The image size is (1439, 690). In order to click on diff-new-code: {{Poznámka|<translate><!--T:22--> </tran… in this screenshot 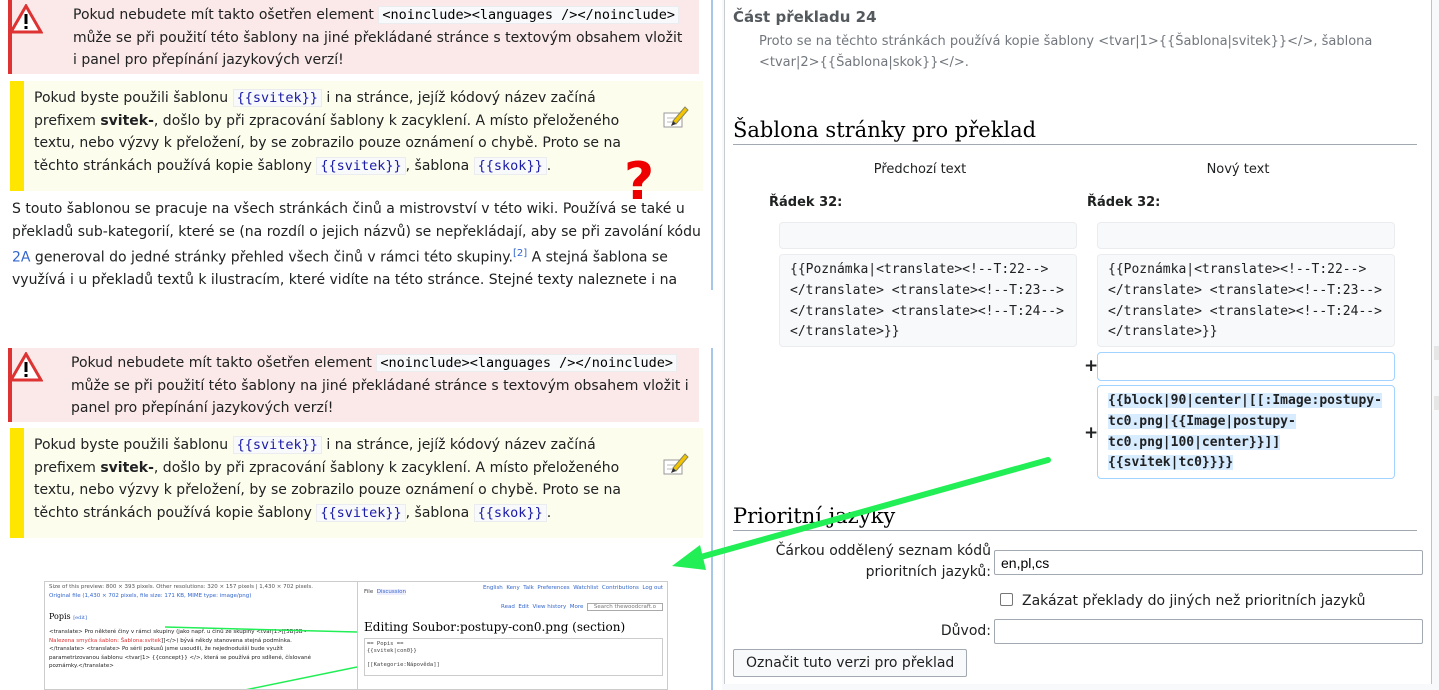, I will do `click(1246, 300)`.